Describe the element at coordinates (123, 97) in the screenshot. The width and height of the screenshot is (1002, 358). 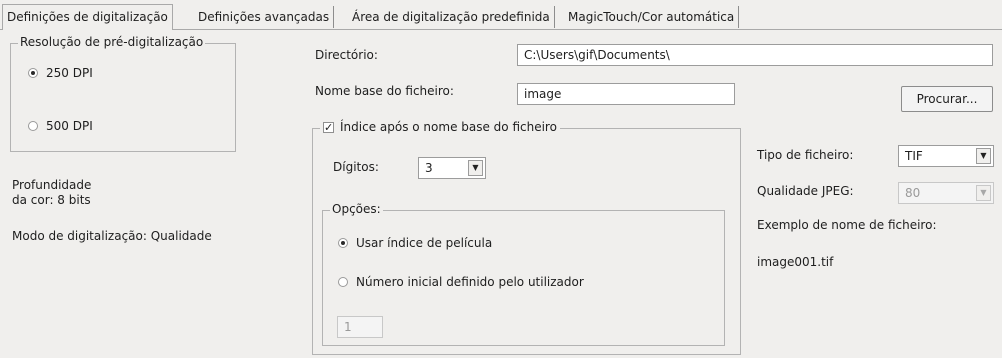
I see `prescan-resolution-group` at that location.